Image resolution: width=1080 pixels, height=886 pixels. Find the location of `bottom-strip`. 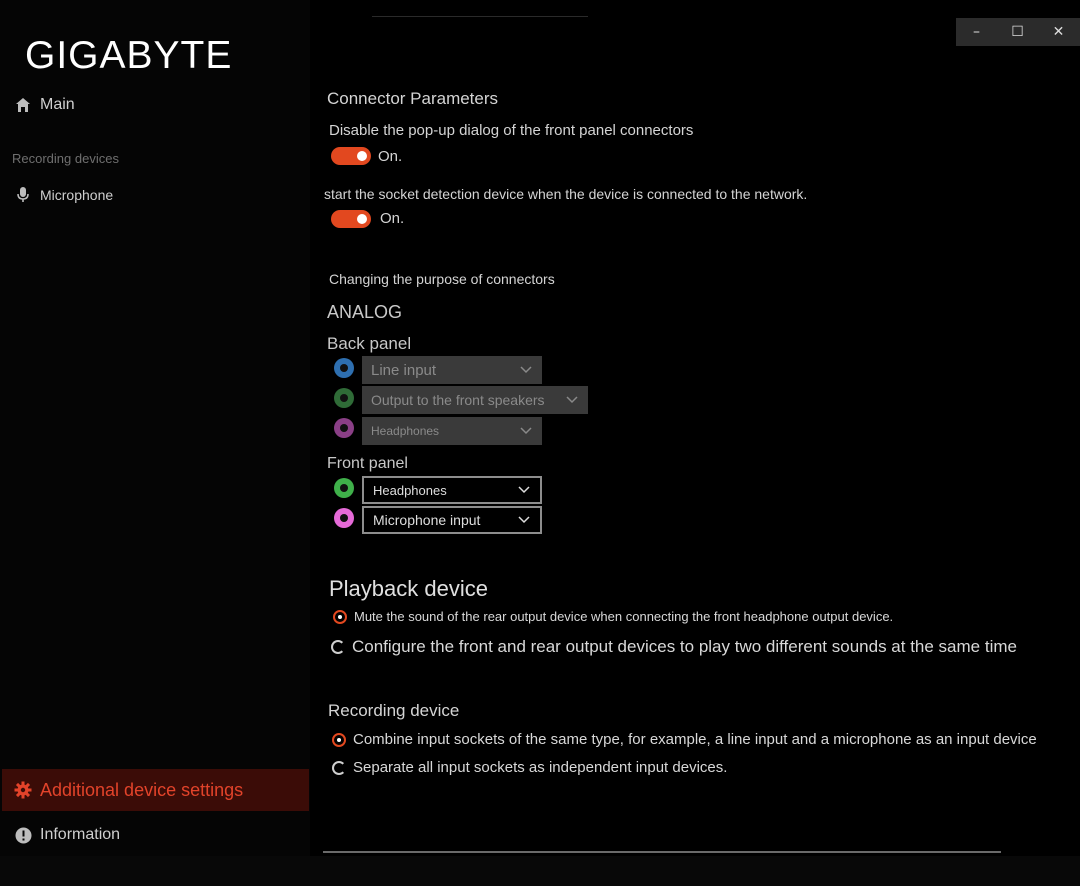

bottom-strip is located at coordinates (540, 871).